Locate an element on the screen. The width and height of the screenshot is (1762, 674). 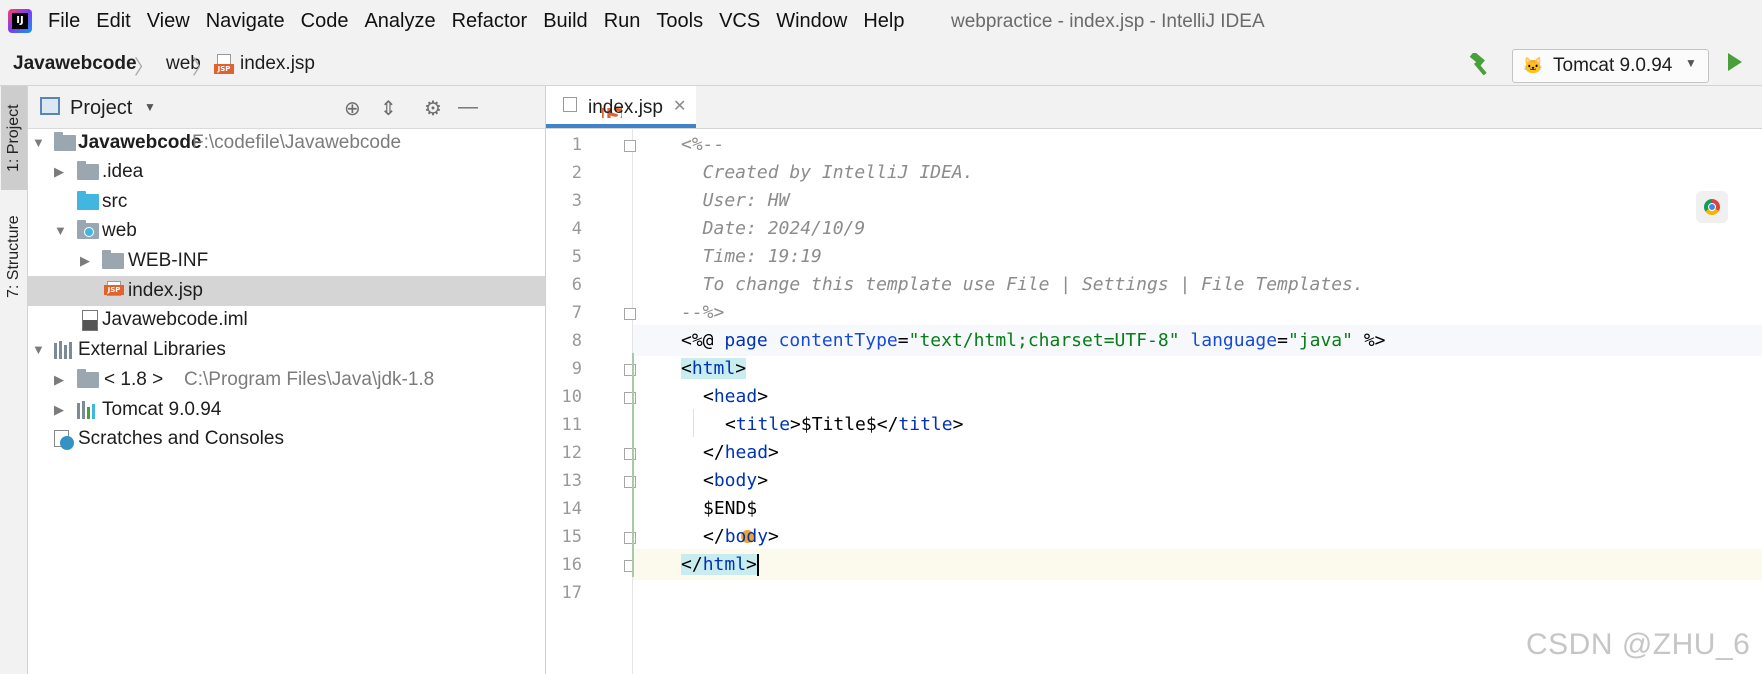
line-number: 11 is located at coordinates (571, 425).